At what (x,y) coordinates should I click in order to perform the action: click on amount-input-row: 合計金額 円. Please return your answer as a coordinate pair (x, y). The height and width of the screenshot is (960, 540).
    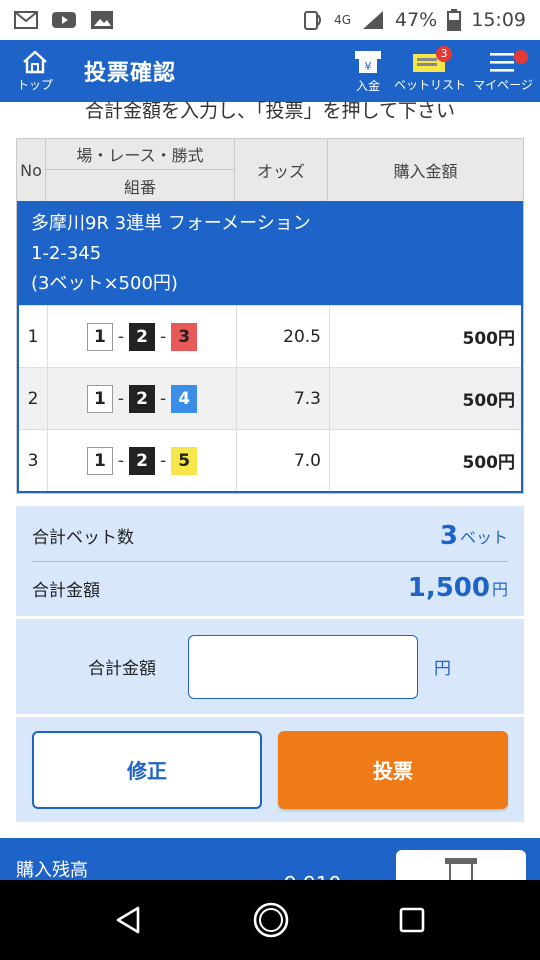
    Looking at the image, I should click on (270, 666).